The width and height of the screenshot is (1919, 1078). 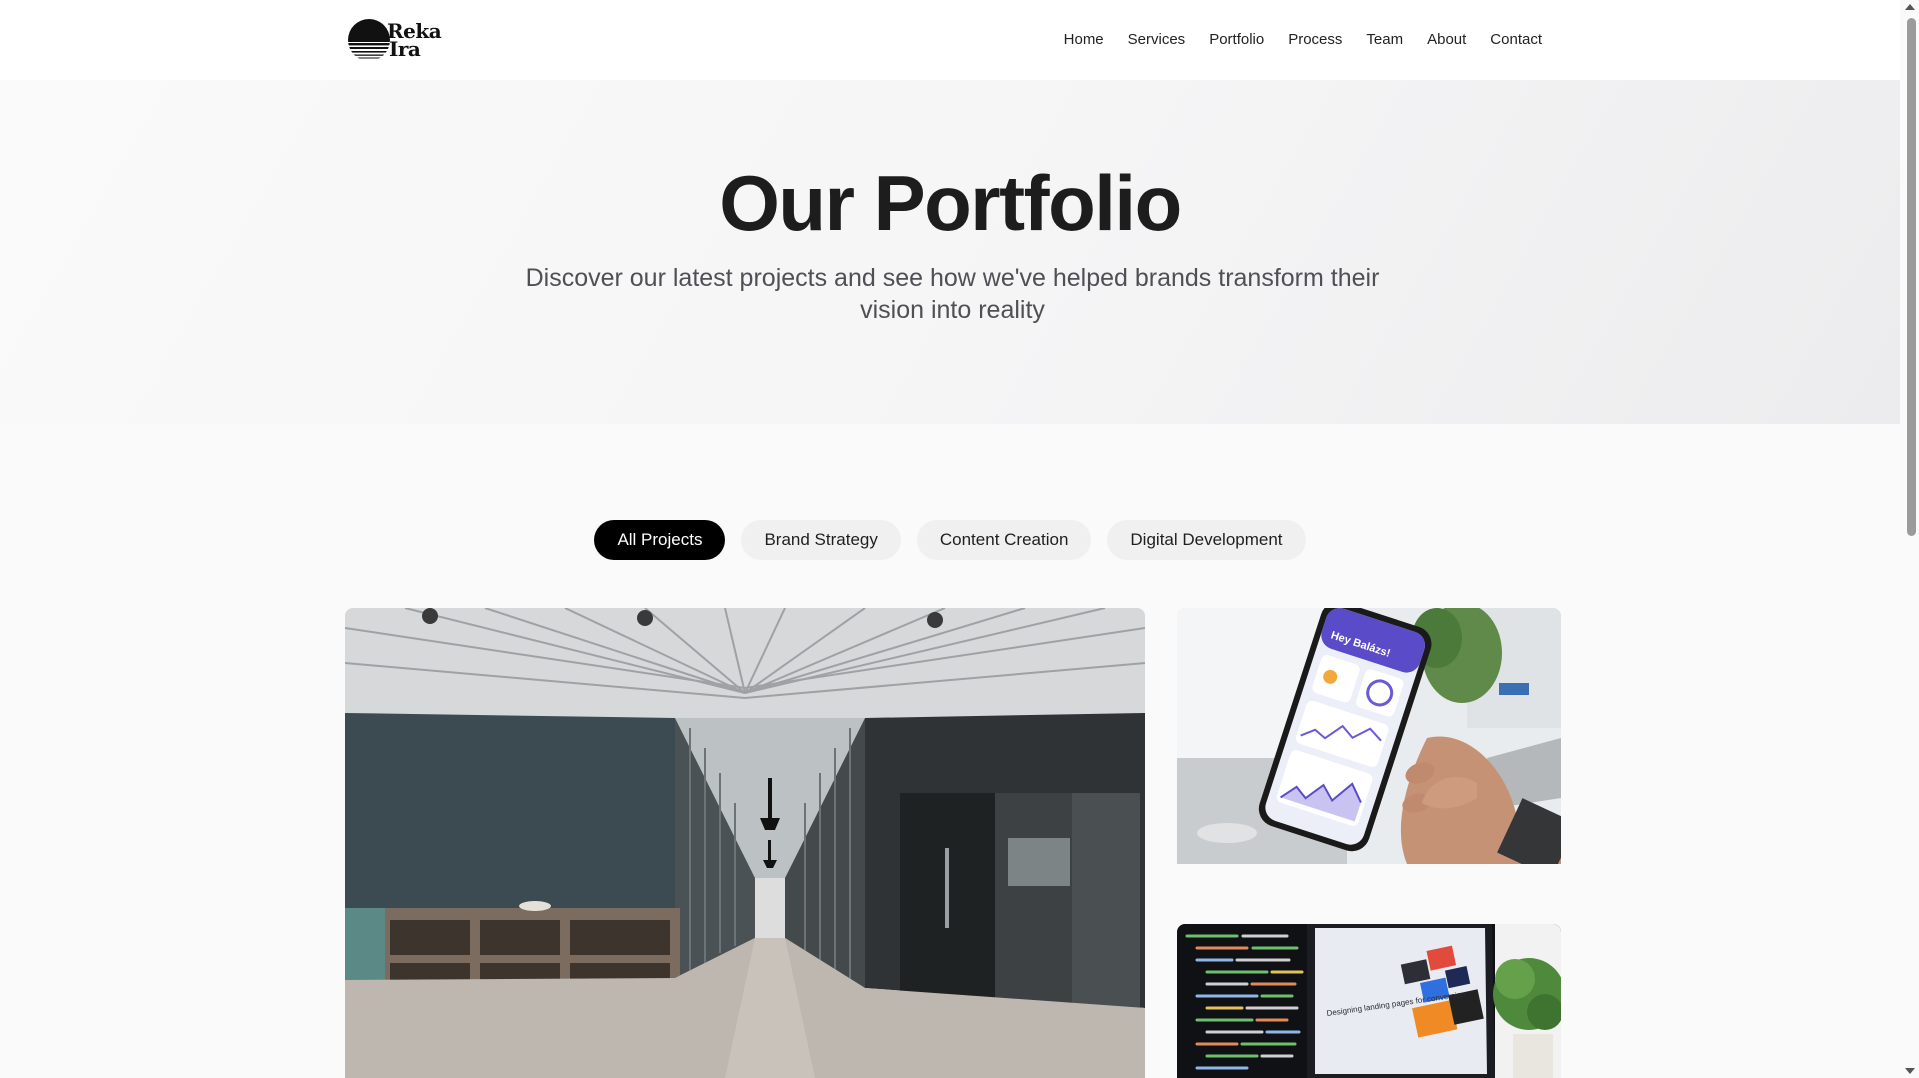 What do you see at coordinates (1384, 40) in the screenshot?
I see `nav-link-team: Team` at bounding box center [1384, 40].